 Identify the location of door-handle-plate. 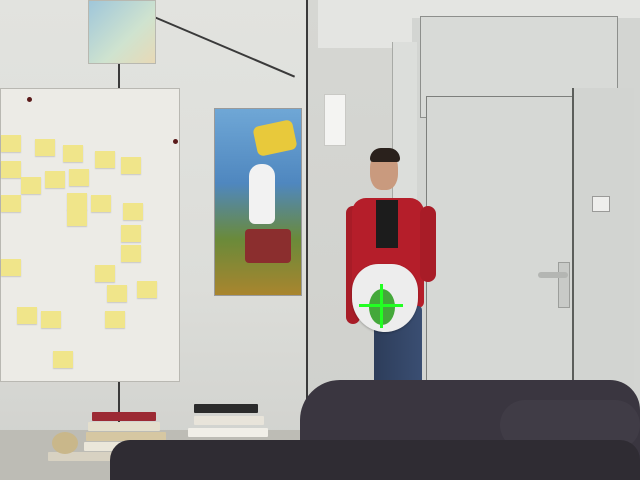
(564, 285).